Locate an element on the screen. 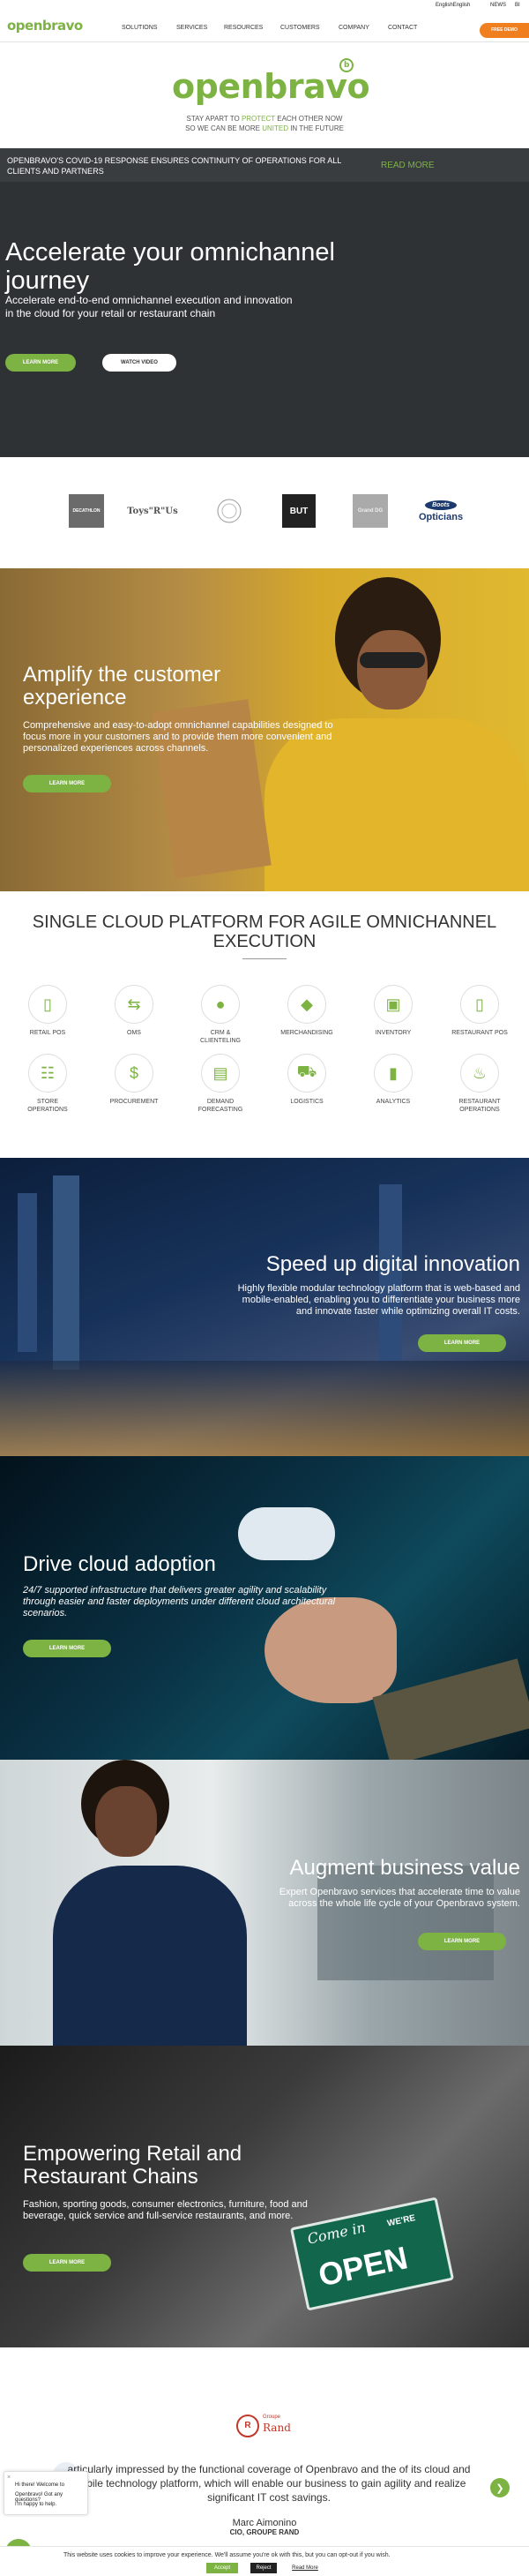  mobile-icon: ▯ is located at coordinates (47, 1004).